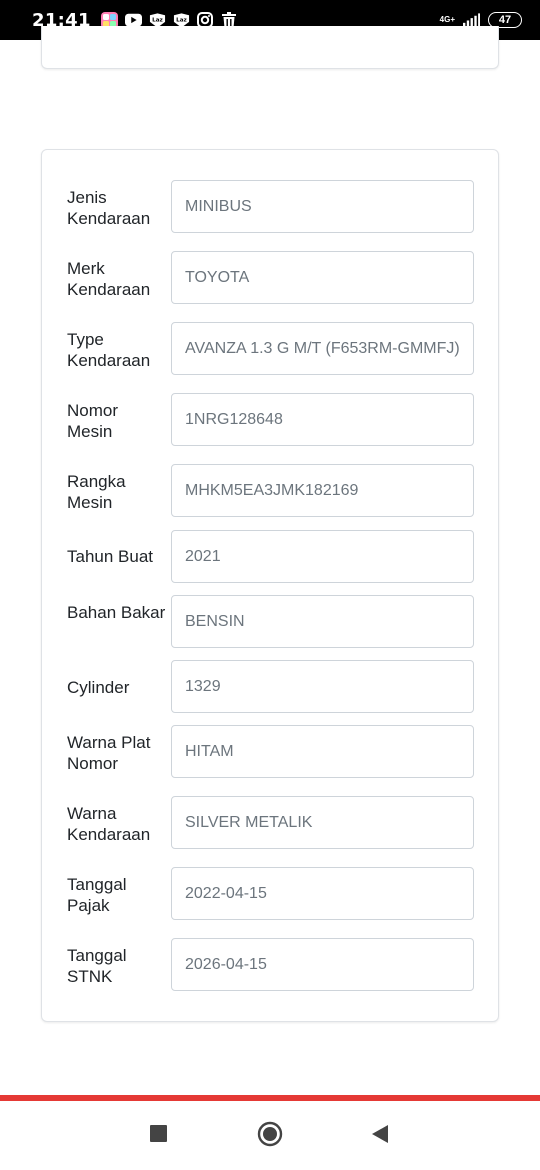 The image size is (540, 1170). I want to click on type-kendaraan-field: AVANZA 1.3 G M/T (F653RM-GMMFJ), so click(322, 348).